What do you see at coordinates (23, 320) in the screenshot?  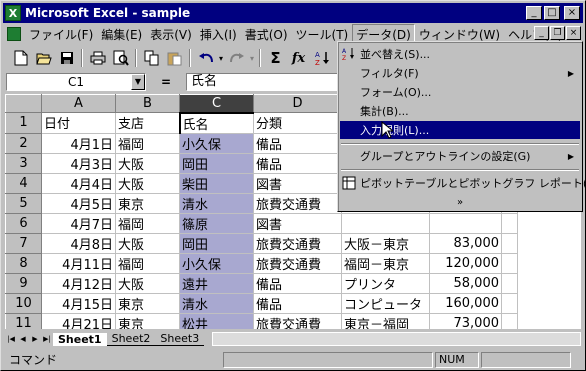 I see `row-header: 11` at bounding box center [23, 320].